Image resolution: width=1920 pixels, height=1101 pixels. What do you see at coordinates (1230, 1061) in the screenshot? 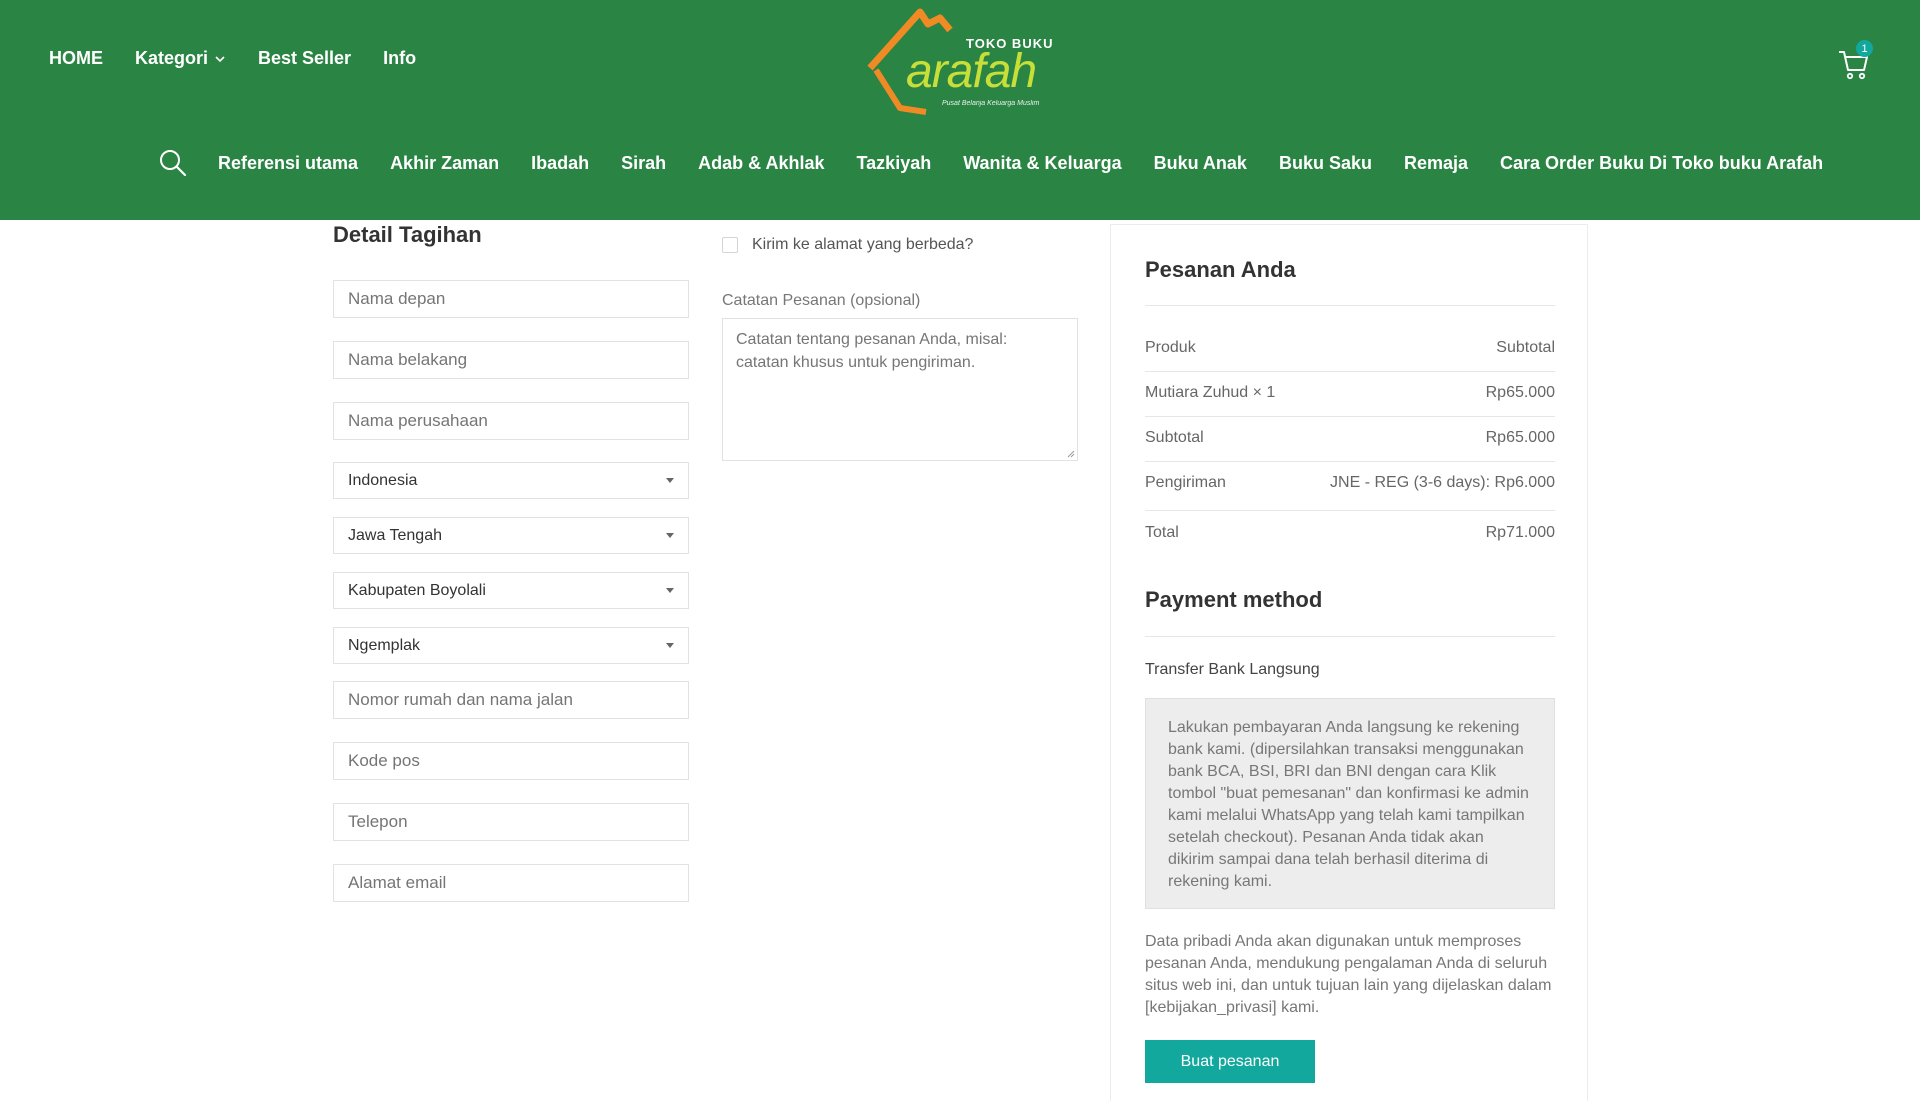
I see `place-order-button: Buat pesanan` at bounding box center [1230, 1061].